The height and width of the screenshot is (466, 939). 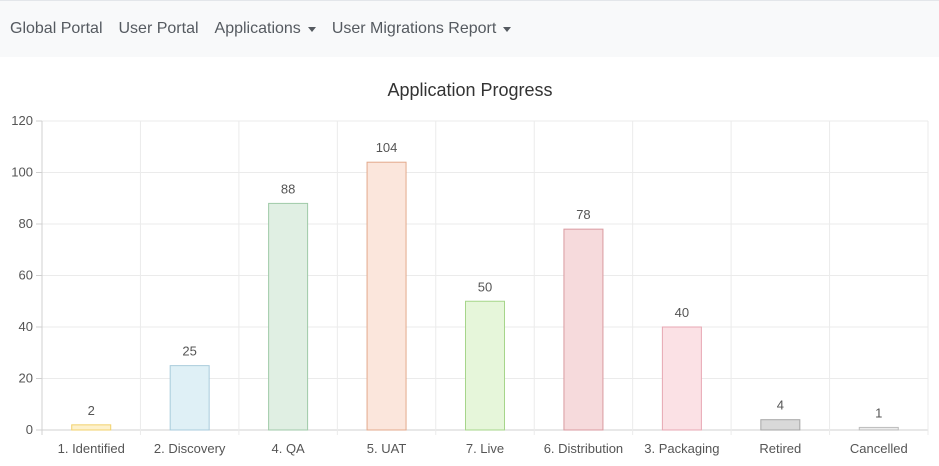 What do you see at coordinates (91, 410) in the screenshot?
I see `bar-value-label: 2` at bounding box center [91, 410].